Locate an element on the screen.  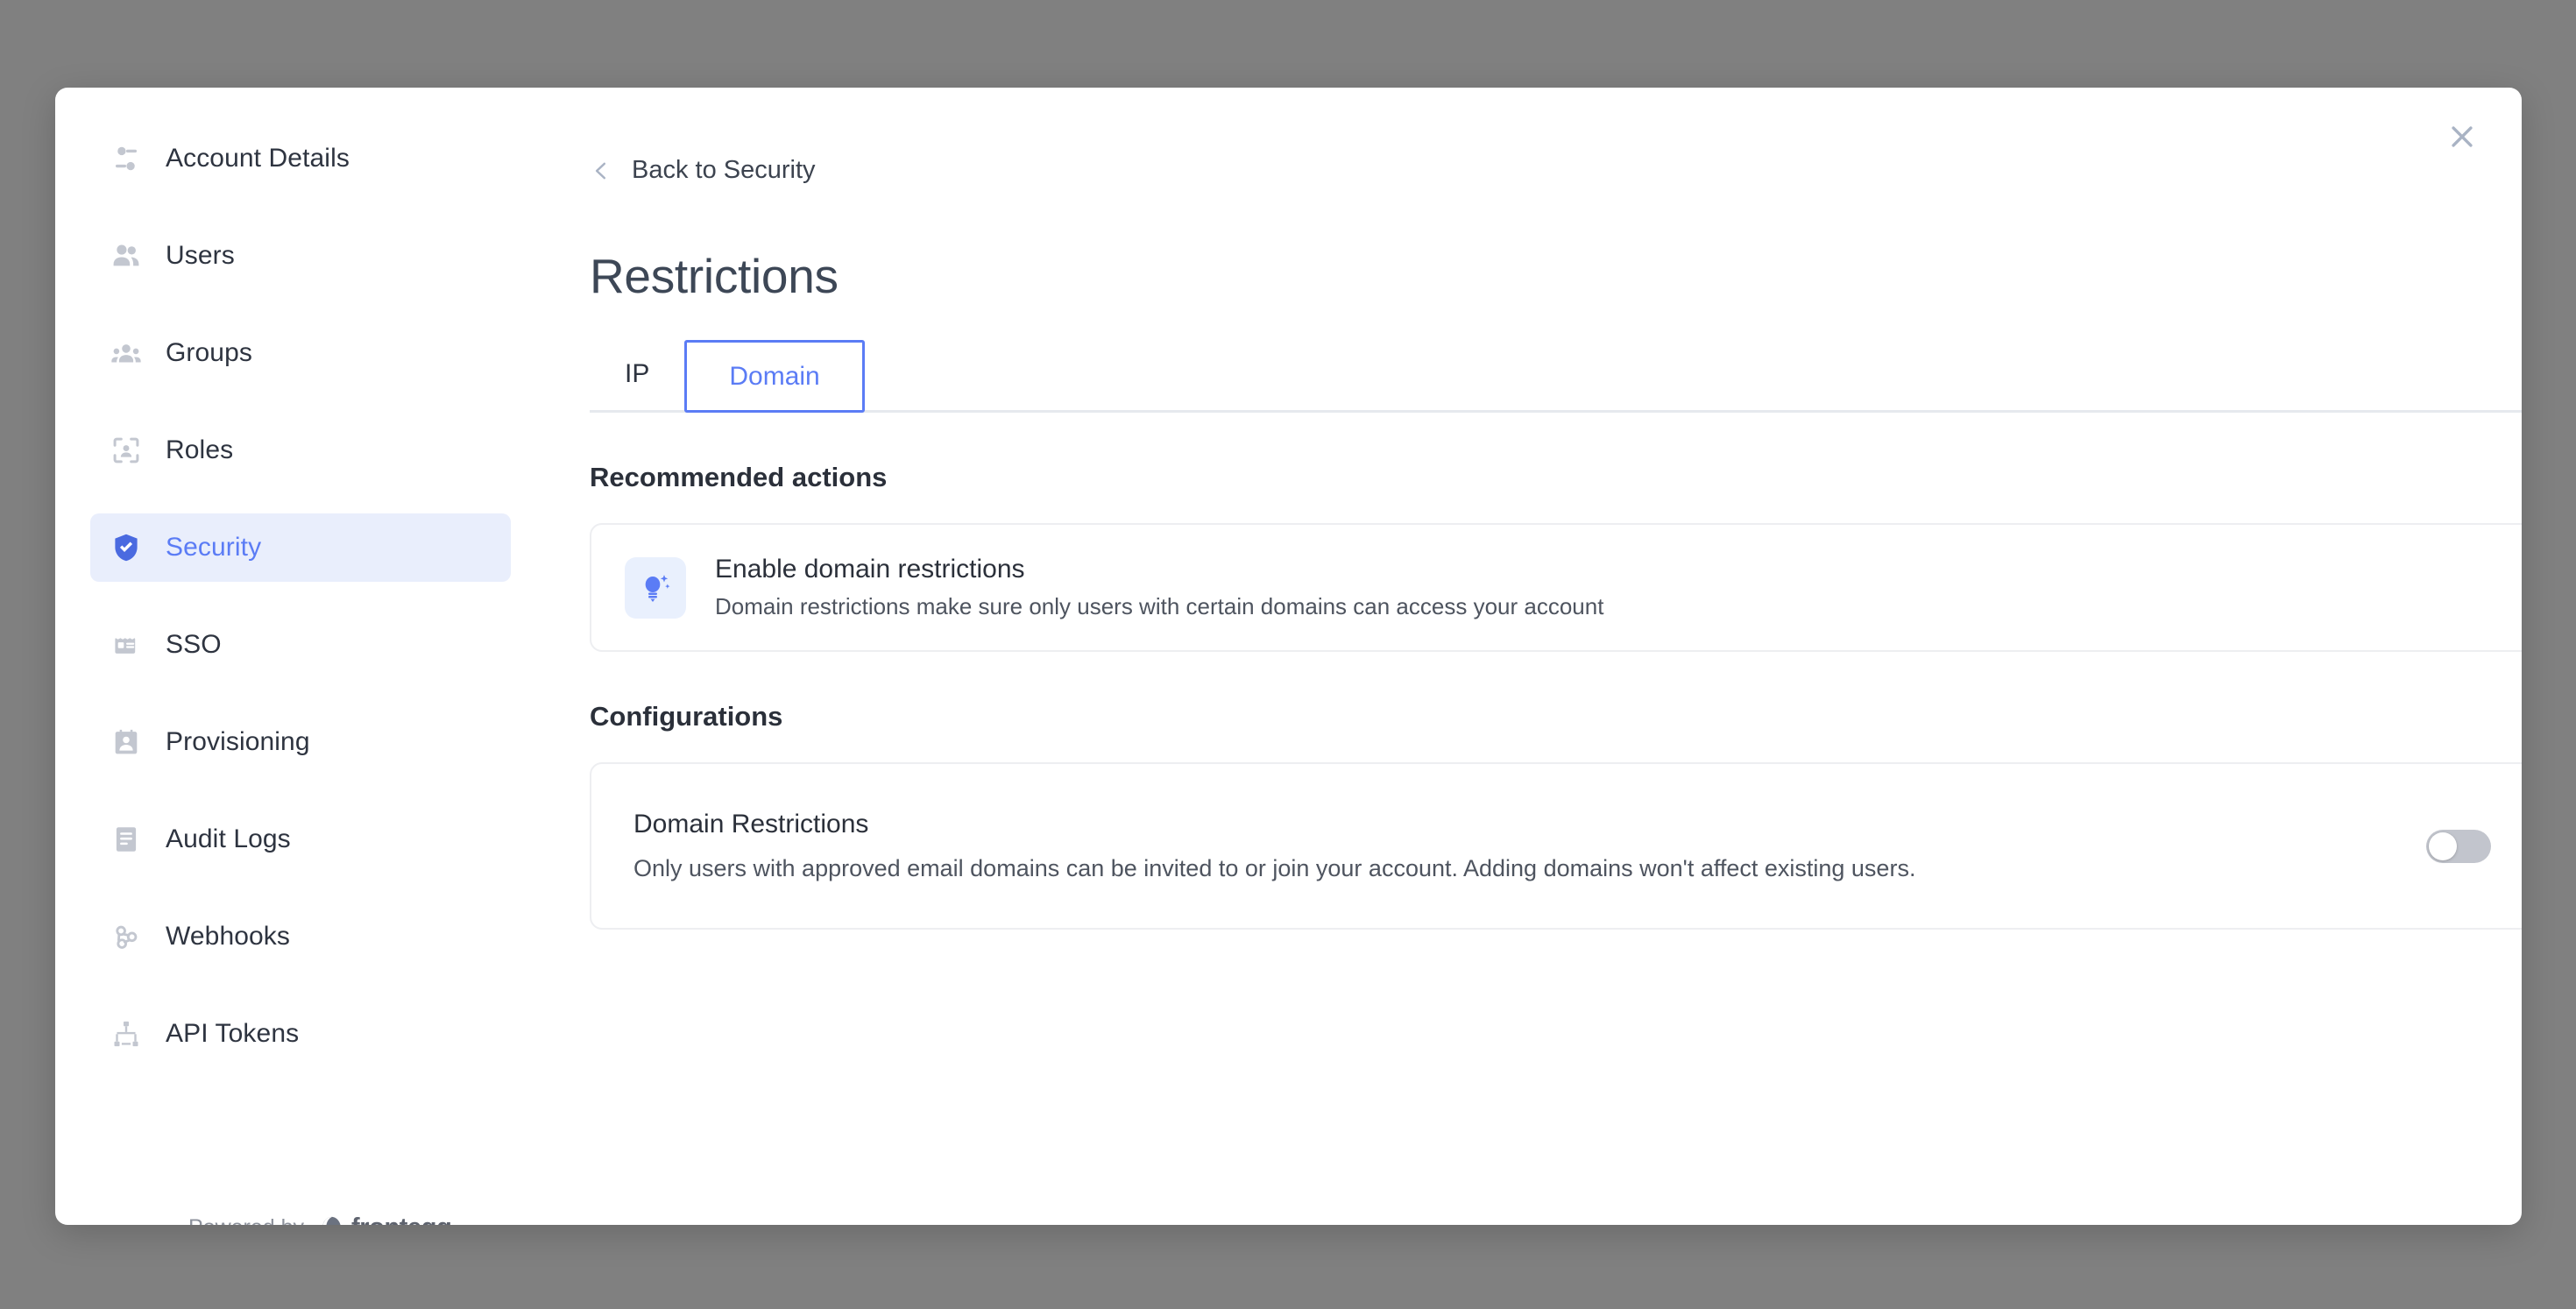
users-icon is located at coordinates (126, 256).